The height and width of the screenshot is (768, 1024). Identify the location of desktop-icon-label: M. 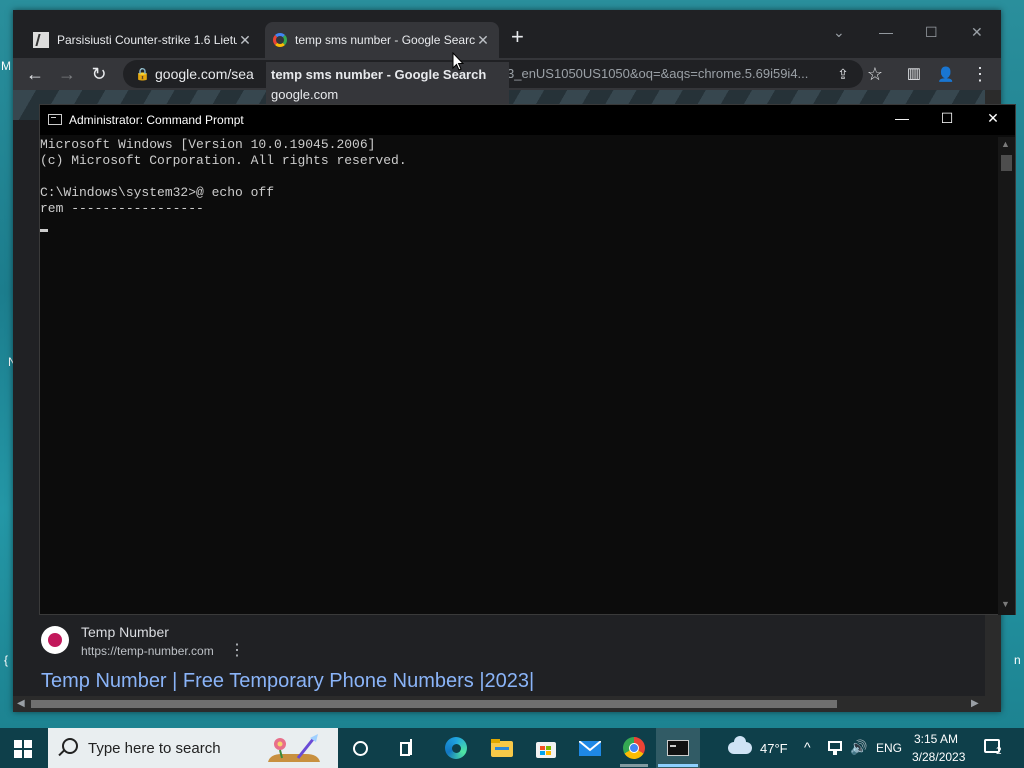
(6, 66).